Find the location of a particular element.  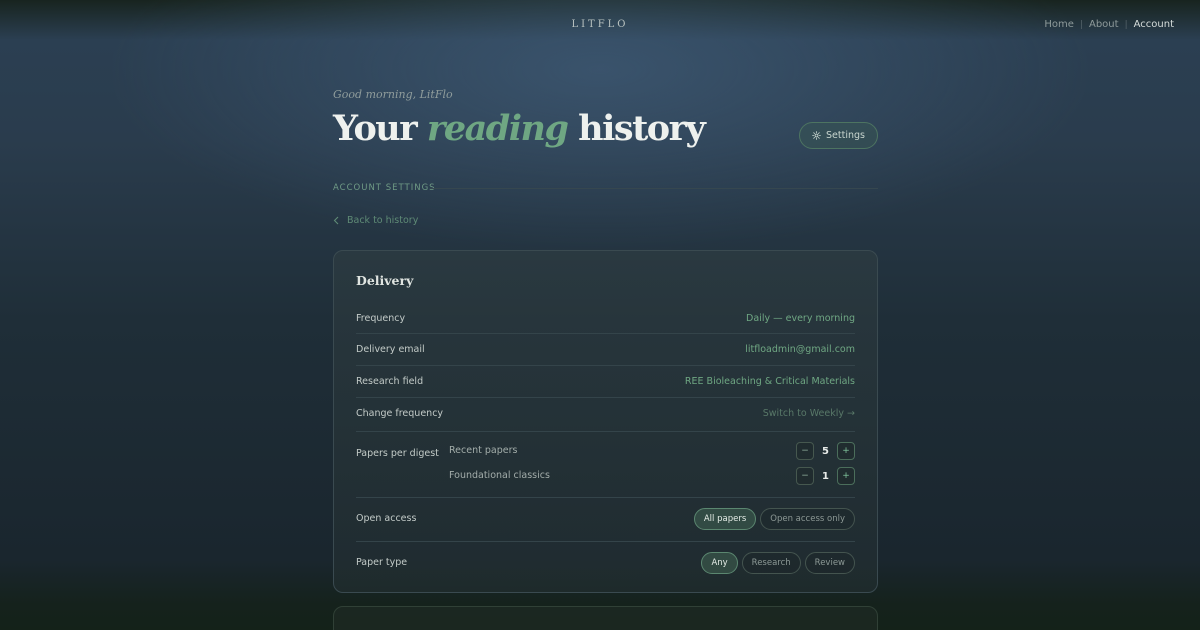

title-accent: reading is located at coordinates (497, 128).